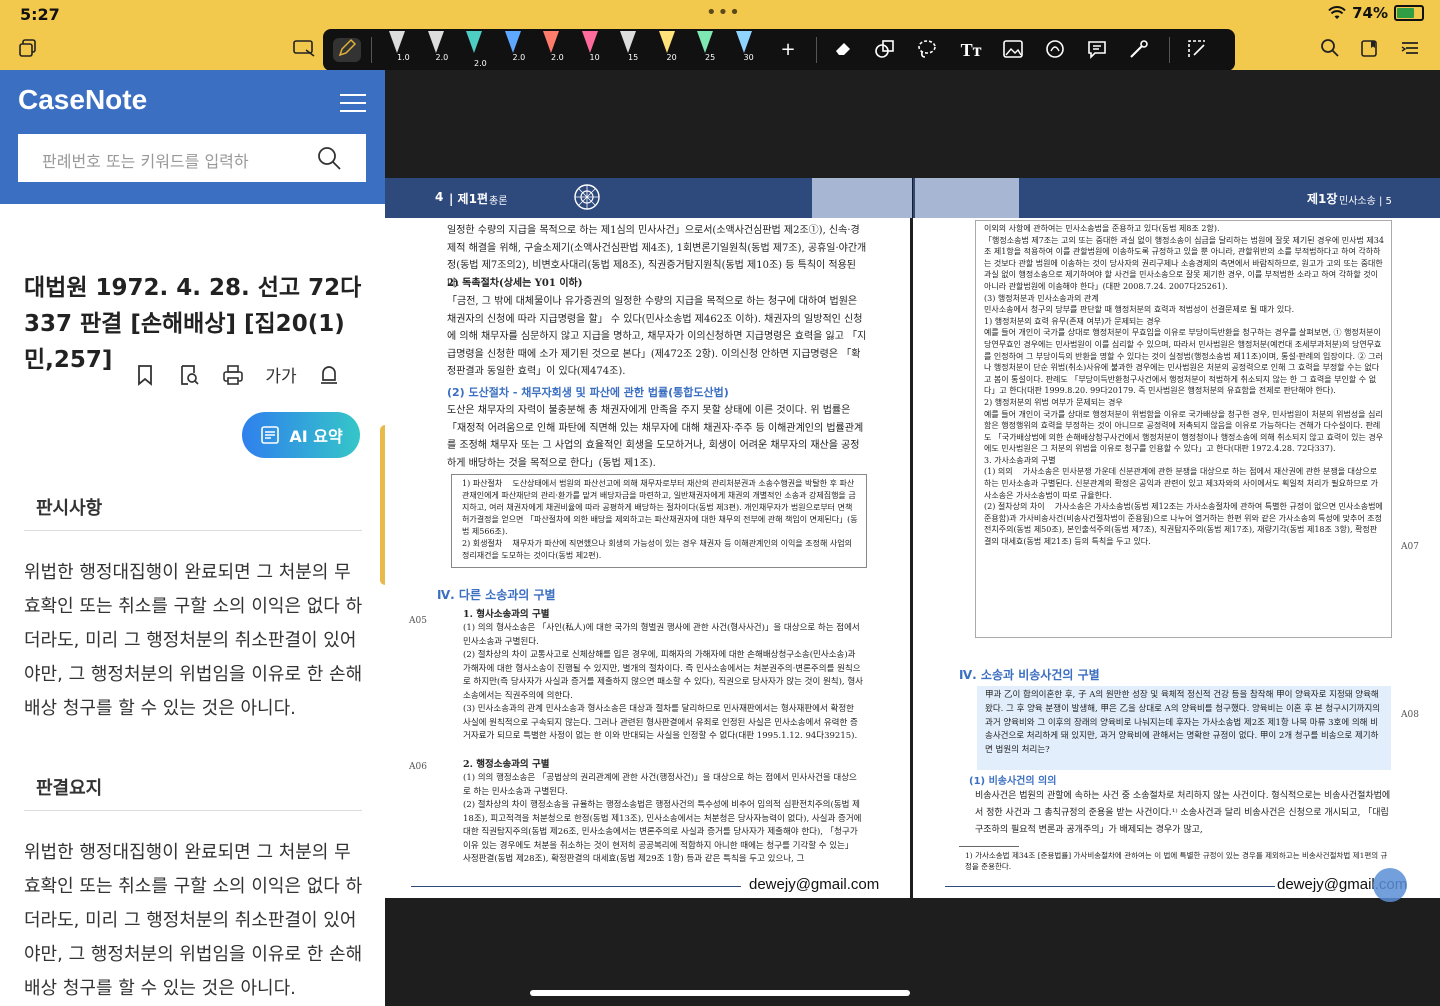  I want to click on status-bar: 5:27 ••• 74%, so click(720, 15).